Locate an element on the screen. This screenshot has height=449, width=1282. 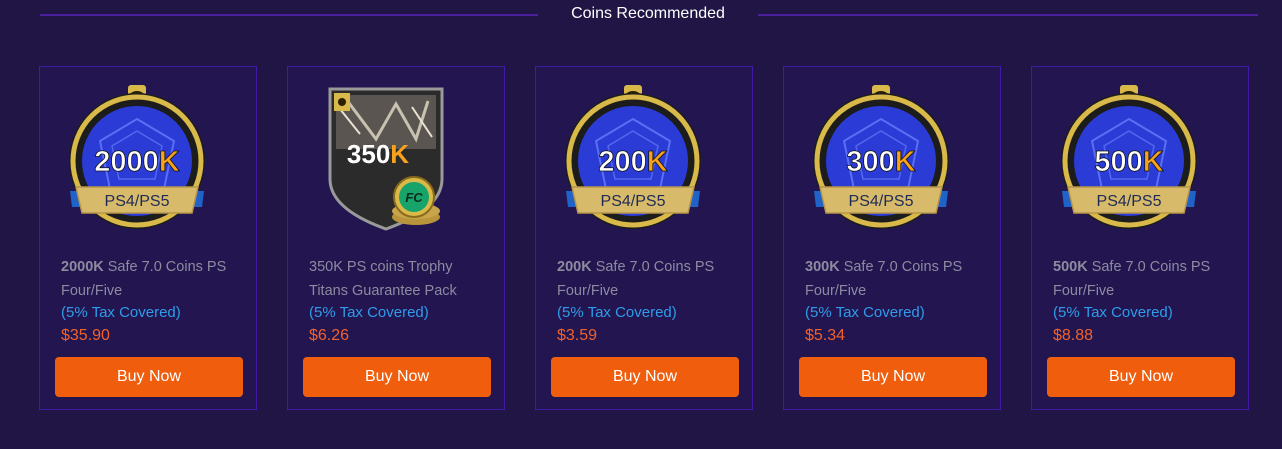
product-price: $3.59 is located at coordinates (577, 335).